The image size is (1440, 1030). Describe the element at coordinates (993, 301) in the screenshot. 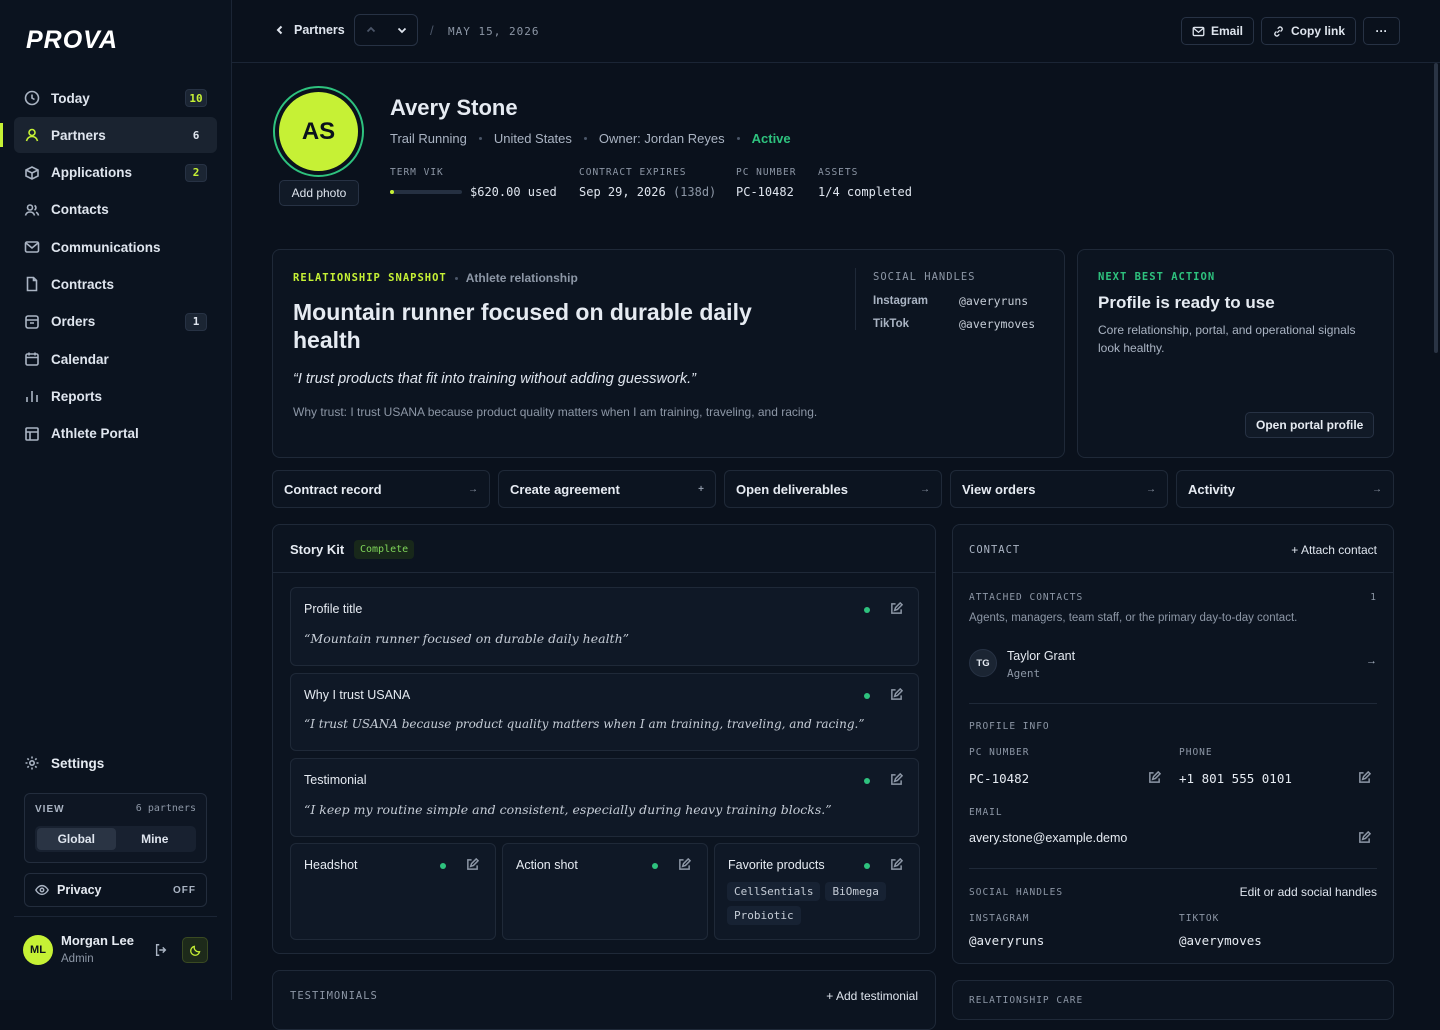

I see `social-handle: @averyruns` at that location.